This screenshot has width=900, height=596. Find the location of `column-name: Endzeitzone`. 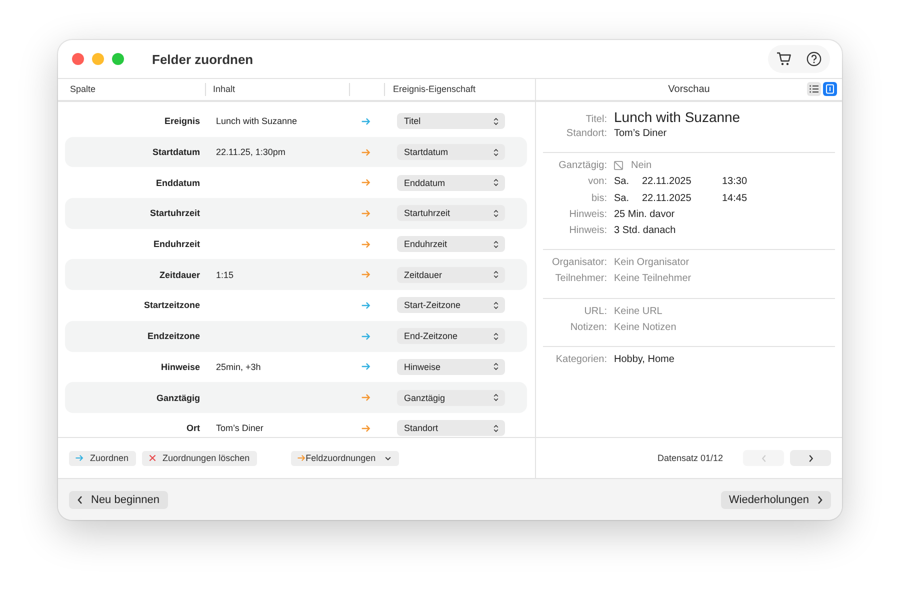

column-name: Endzeitzone is located at coordinates (173, 336).